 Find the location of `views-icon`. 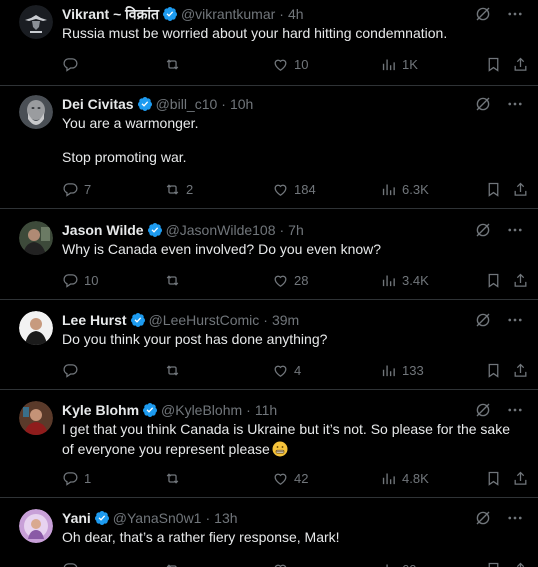

views-icon is located at coordinates (388, 280).